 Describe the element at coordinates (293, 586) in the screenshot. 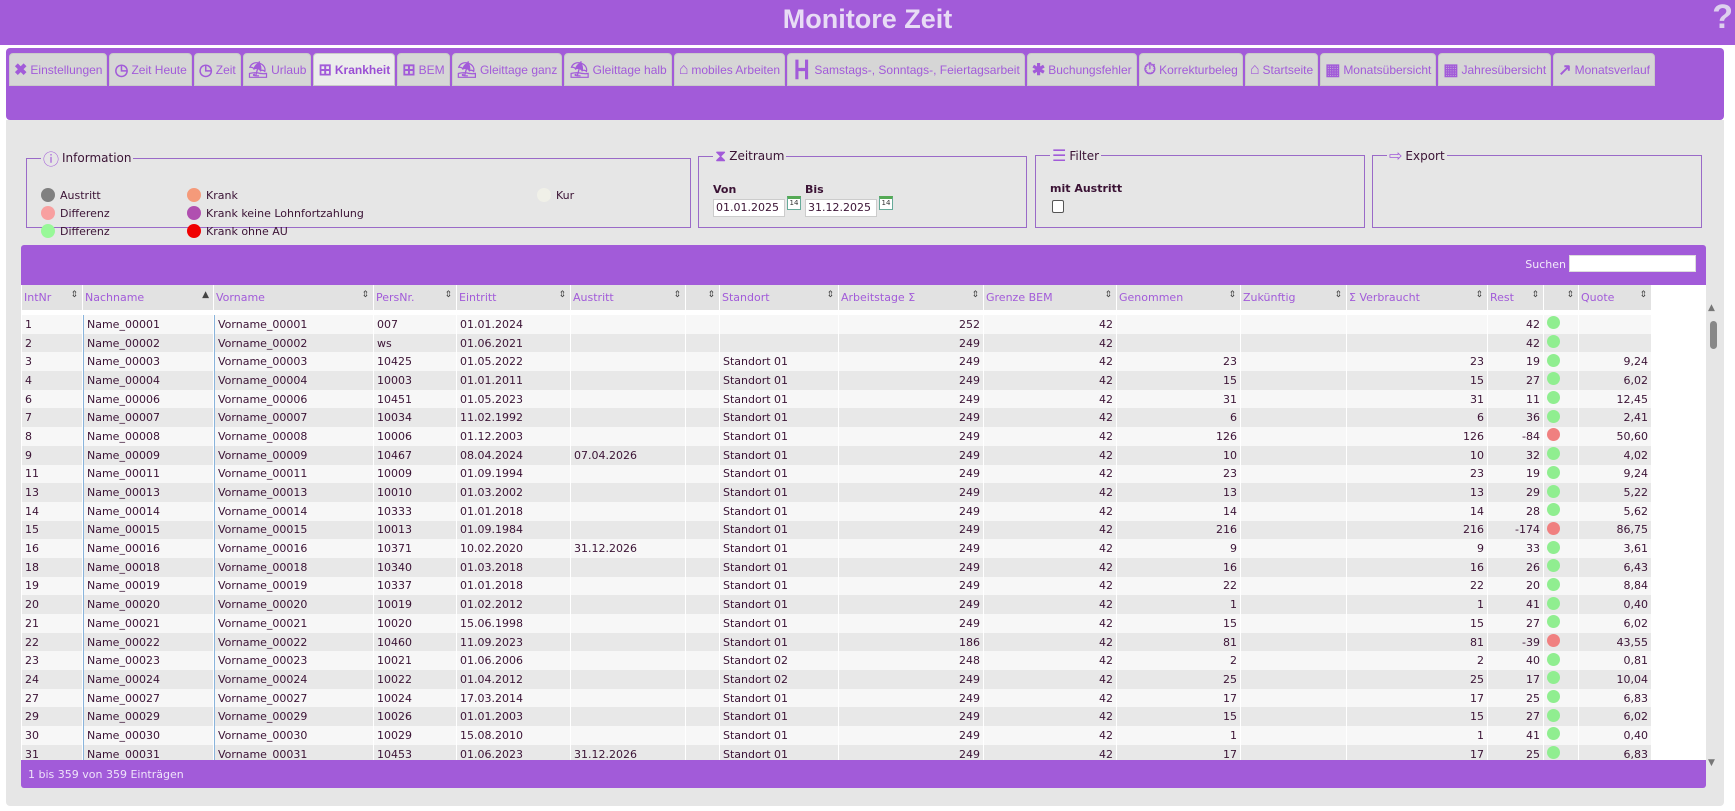

I see `cell-vorname: Vorname_00019` at that location.